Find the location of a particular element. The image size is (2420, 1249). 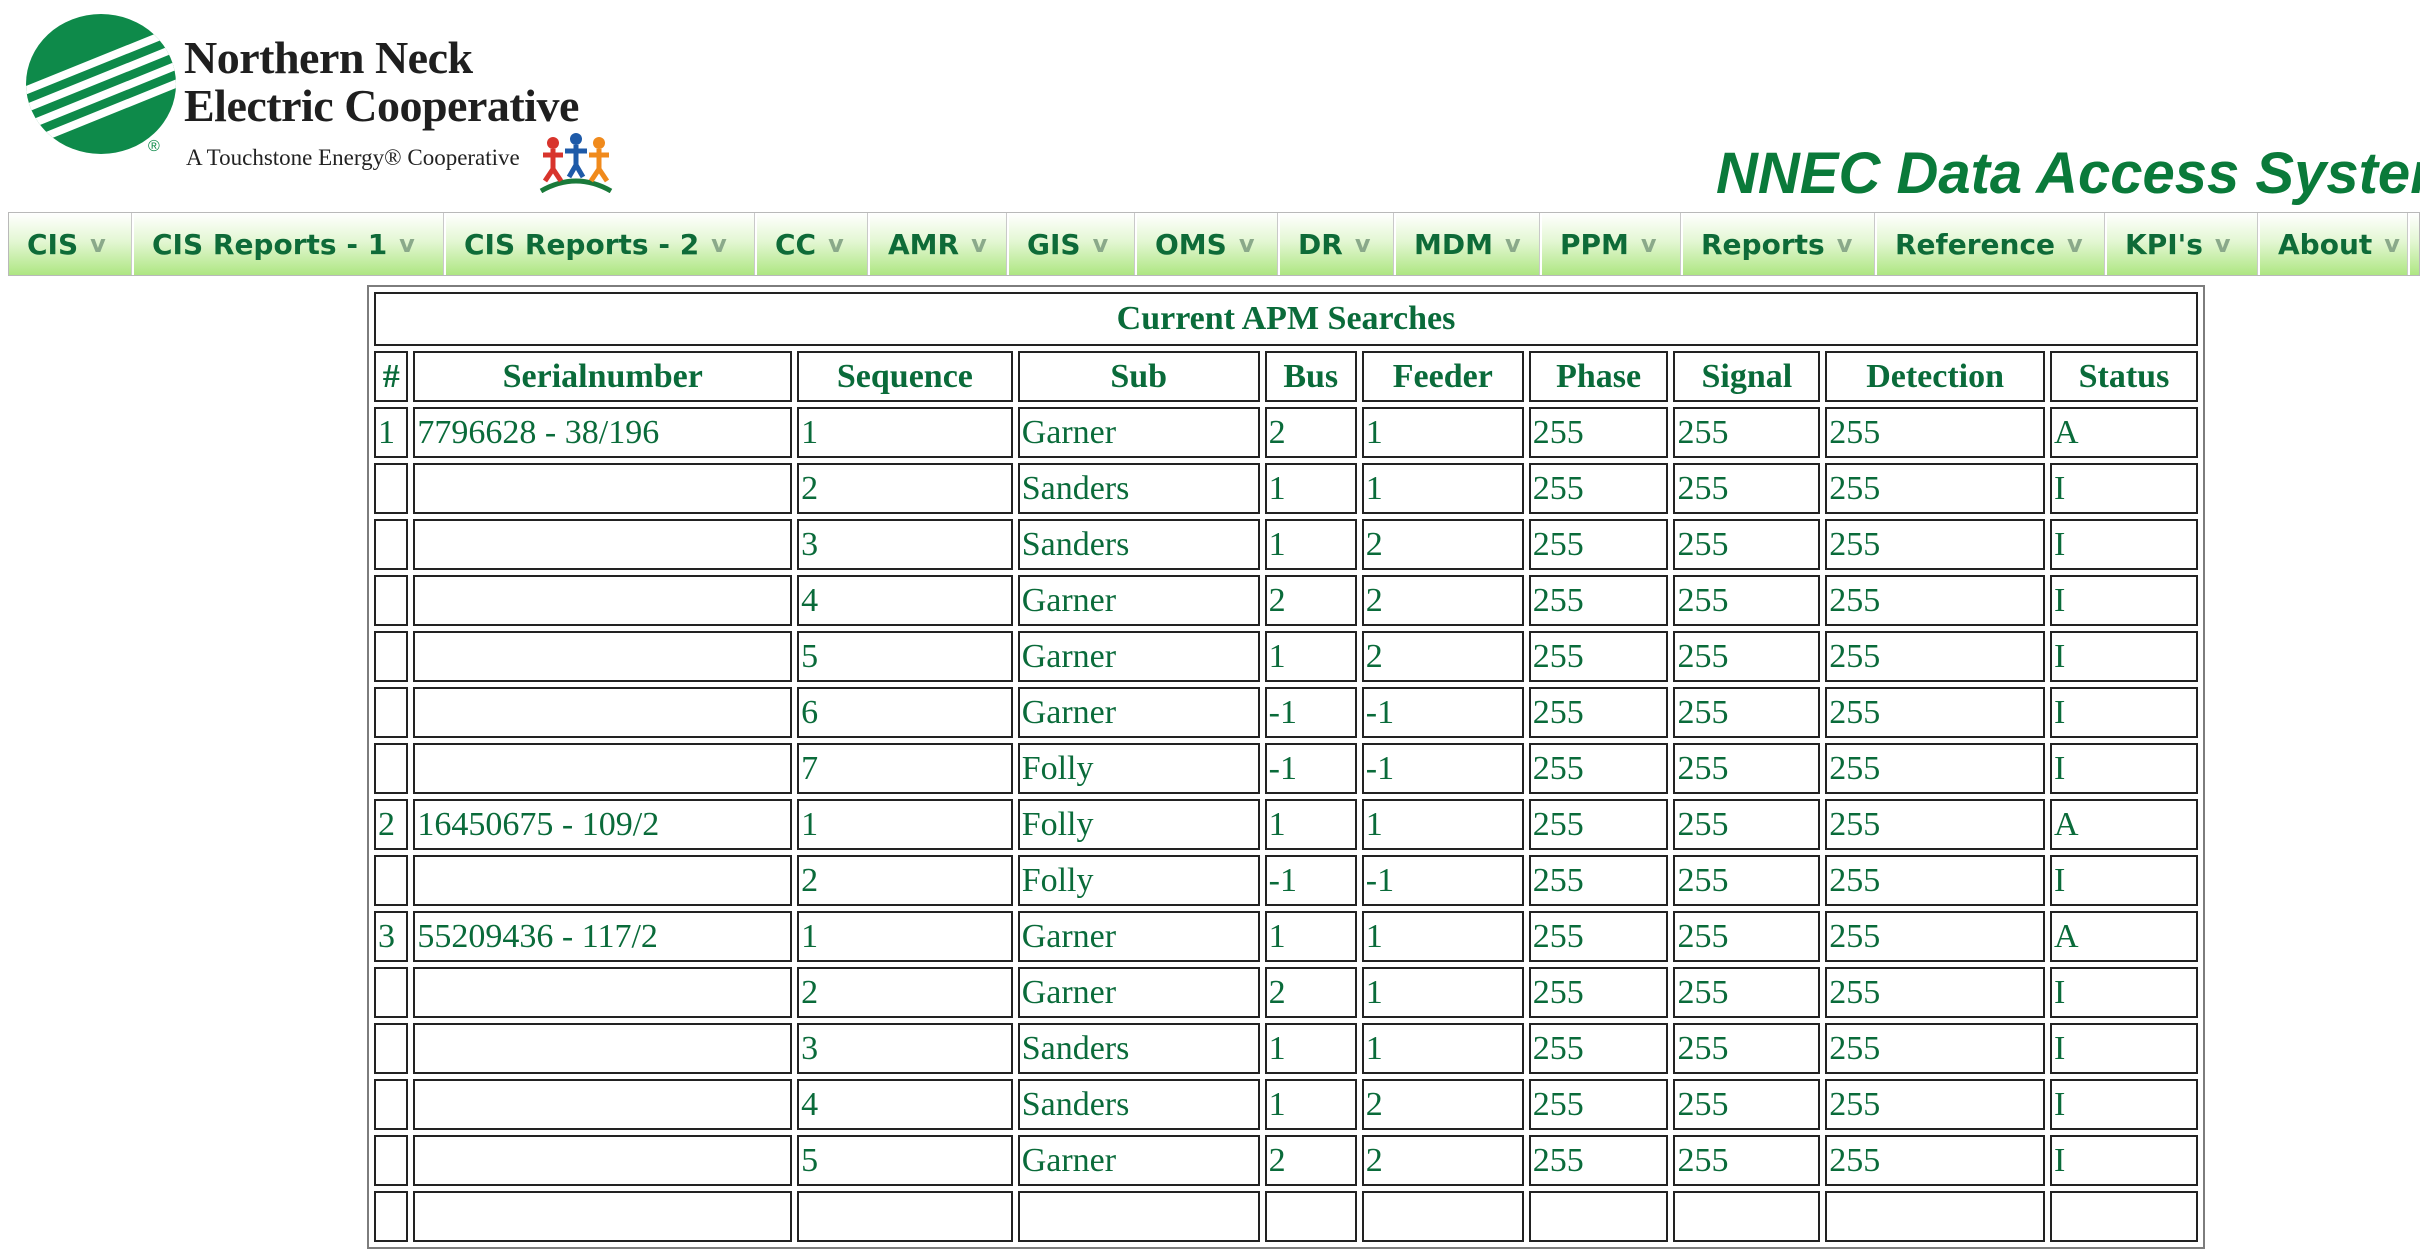

column-header: Signal is located at coordinates (1747, 376).